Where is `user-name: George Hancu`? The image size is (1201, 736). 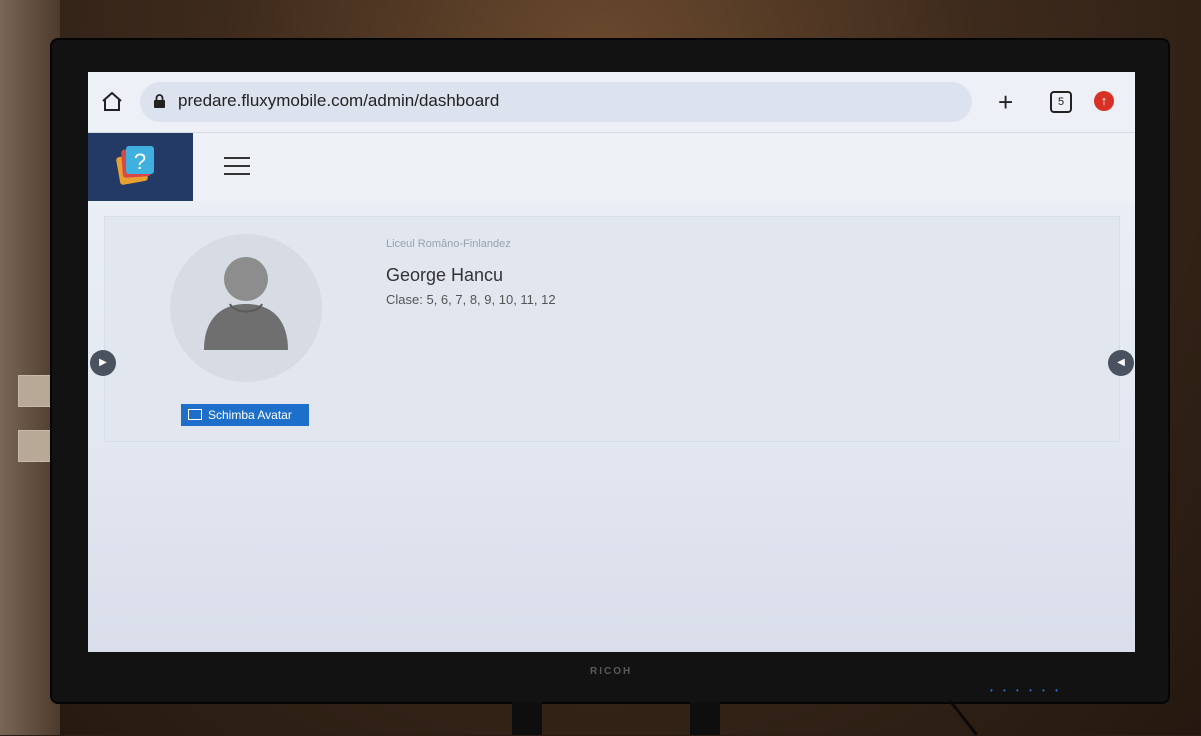
user-name: George Hancu is located at coordinates (445, 275).